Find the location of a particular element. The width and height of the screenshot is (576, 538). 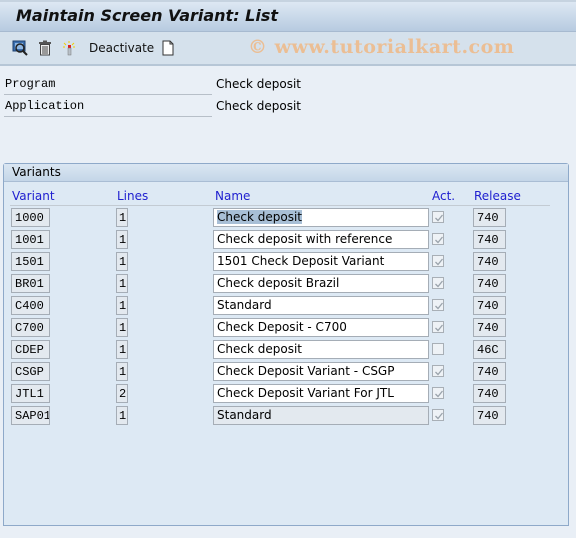

variants-group-header: Variants is located at coordinates (286, 173).